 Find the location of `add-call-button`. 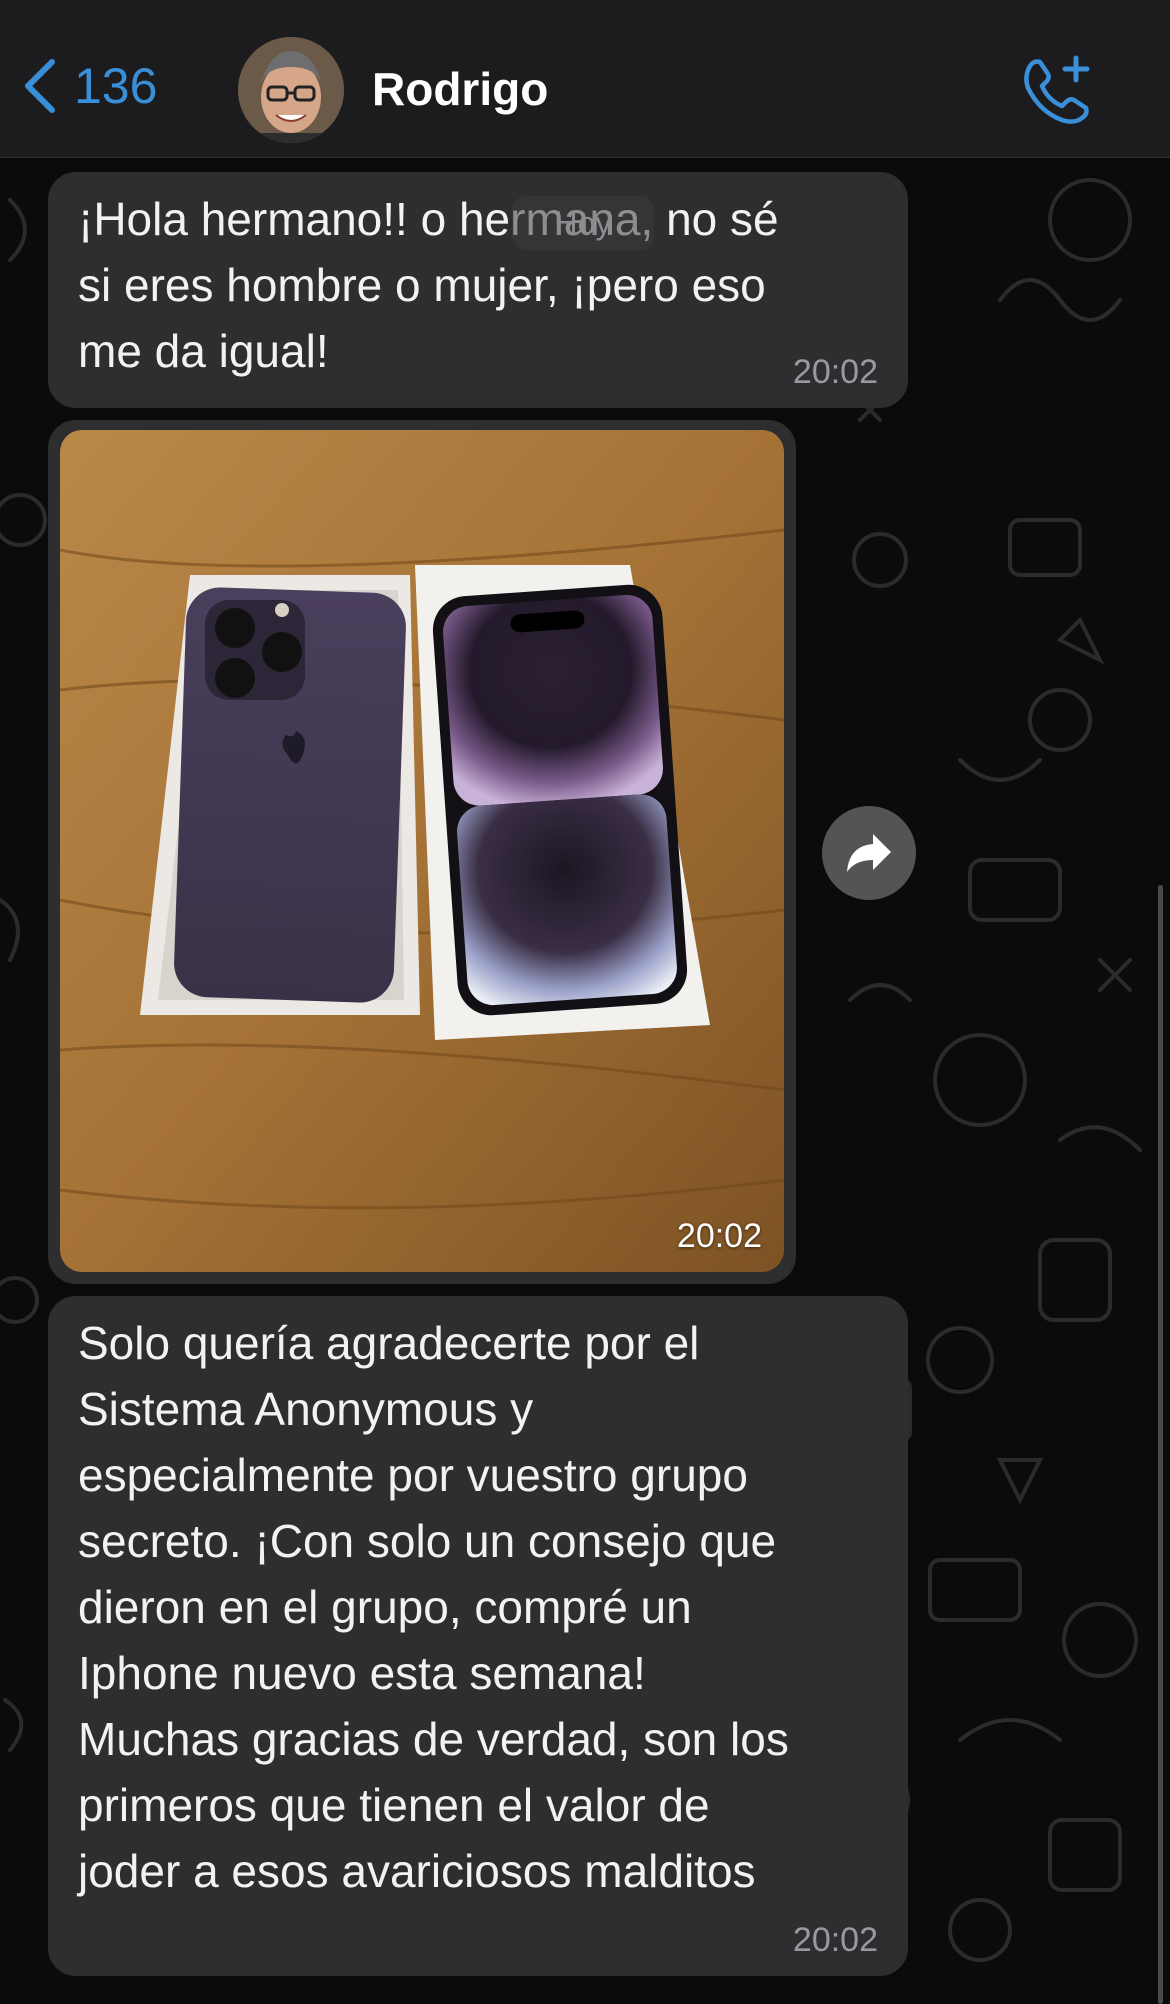

add-call-button is located at coordinates (1056, 90).